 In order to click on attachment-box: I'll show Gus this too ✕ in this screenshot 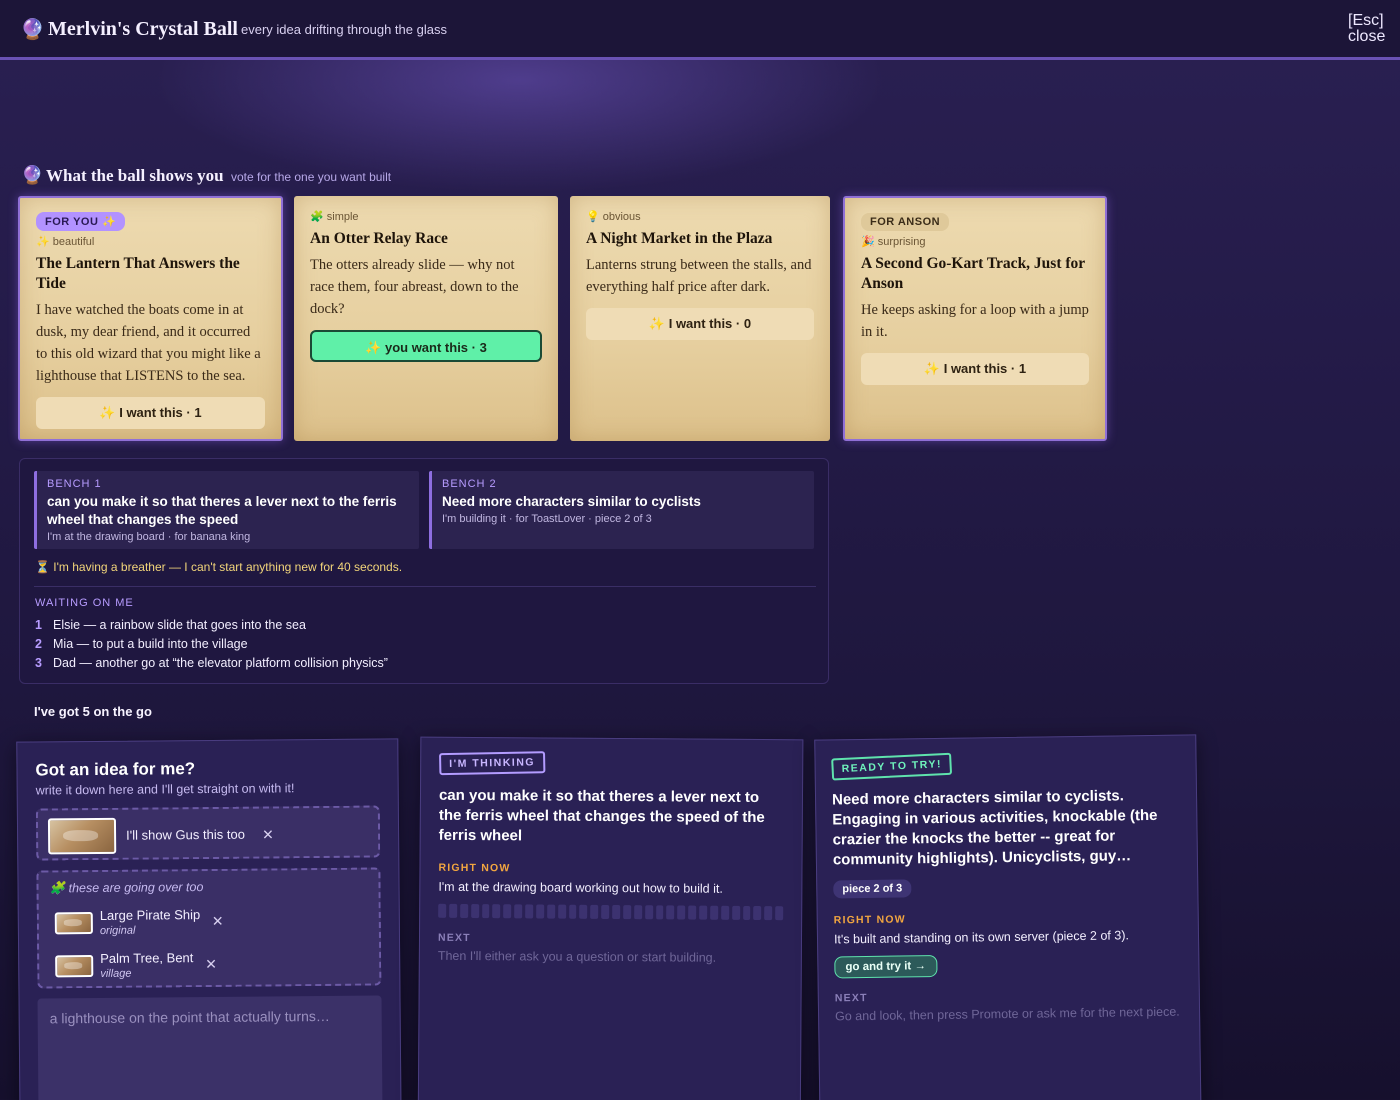, I will do `click(208, 833)`.